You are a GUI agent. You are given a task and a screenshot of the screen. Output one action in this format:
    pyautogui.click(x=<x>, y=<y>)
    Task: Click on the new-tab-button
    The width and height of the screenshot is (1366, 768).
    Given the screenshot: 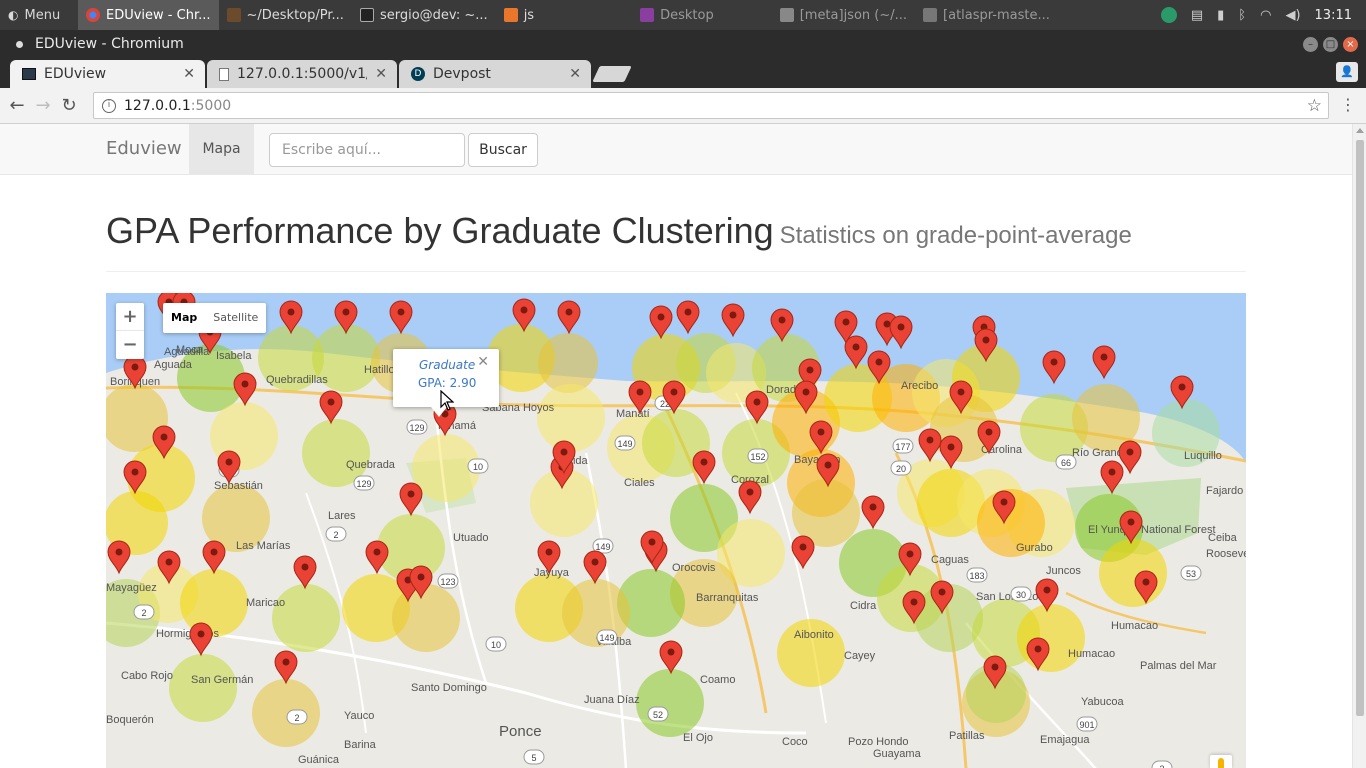 What is the action you would take?
    pyautogui.click(x=612, y=74)
    